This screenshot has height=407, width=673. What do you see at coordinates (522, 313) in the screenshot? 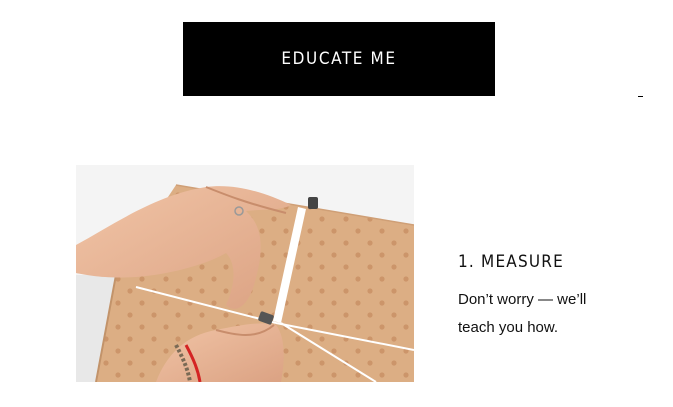
I see `step-description: Don’t worry — we’ll teach you how.` at bounding box center [522, 313].